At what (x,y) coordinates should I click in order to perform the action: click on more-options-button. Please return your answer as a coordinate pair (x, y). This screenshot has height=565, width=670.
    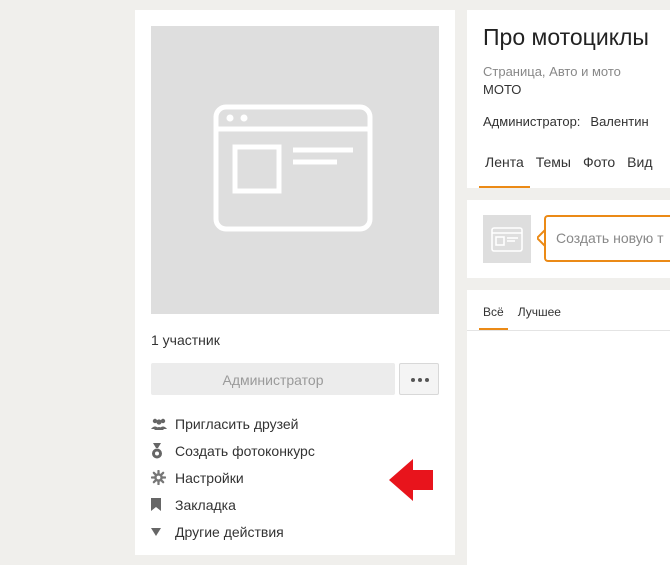
    Looking at the image, I should click on (419, 379).